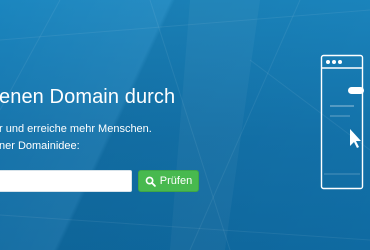 The image size is (370, 250). What do you see at coordinates (40, 146) in the screenshot?
I see `description-line-2: ner Domainidee:` at bounding box center [40, 146].